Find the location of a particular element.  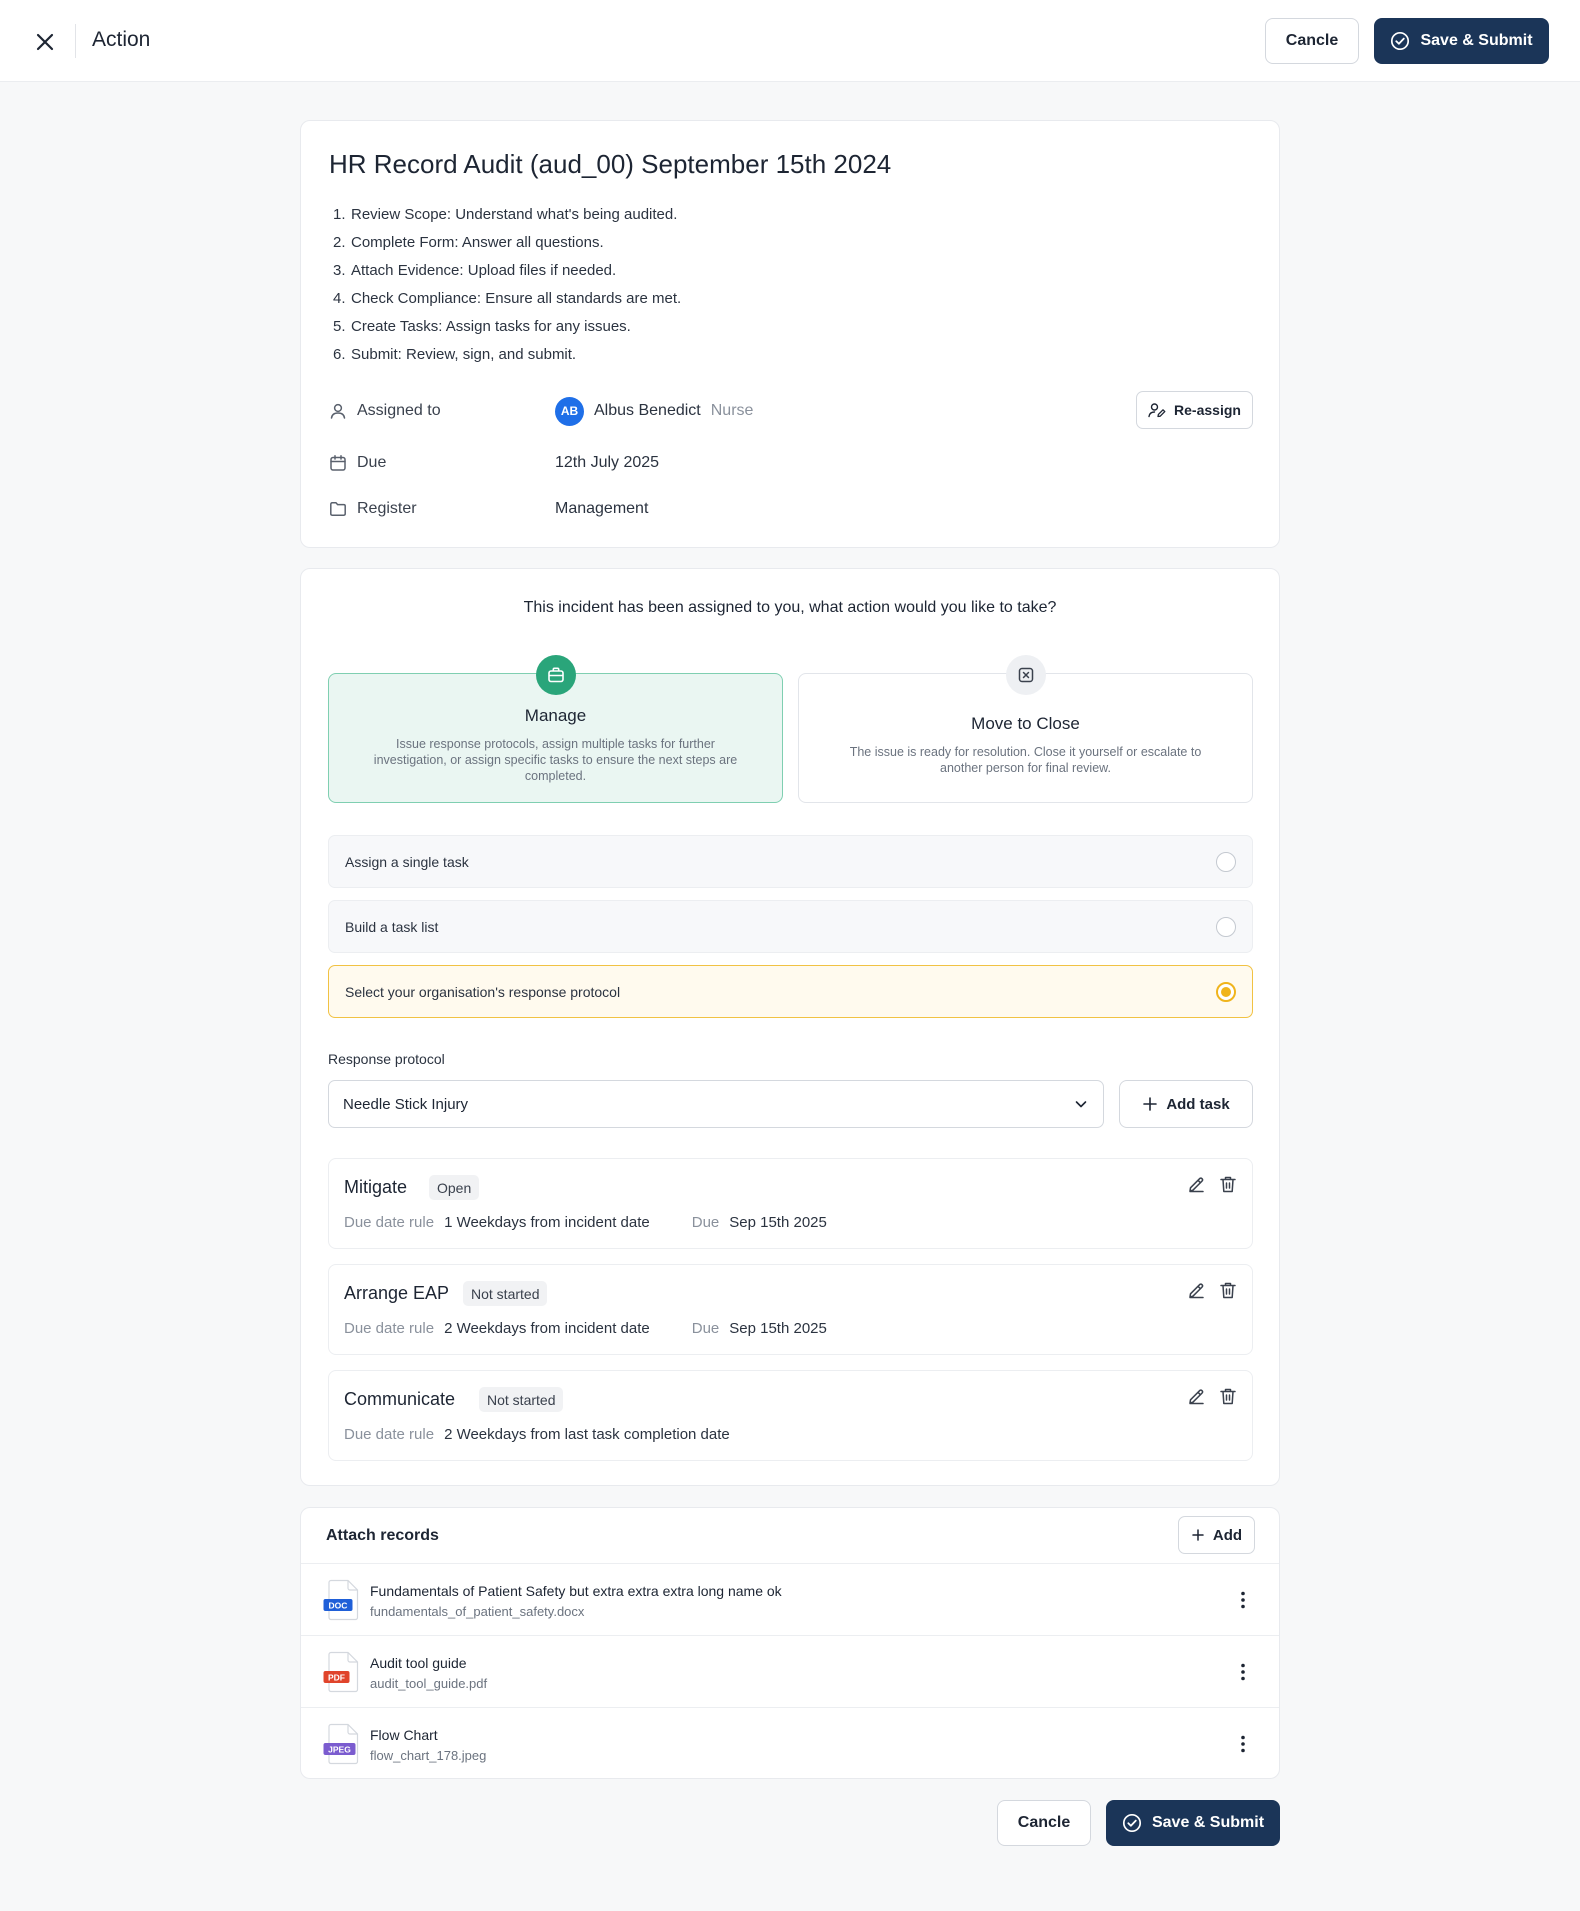

save-submit-button: Save & Submit is located at coordinates (1461, 41).